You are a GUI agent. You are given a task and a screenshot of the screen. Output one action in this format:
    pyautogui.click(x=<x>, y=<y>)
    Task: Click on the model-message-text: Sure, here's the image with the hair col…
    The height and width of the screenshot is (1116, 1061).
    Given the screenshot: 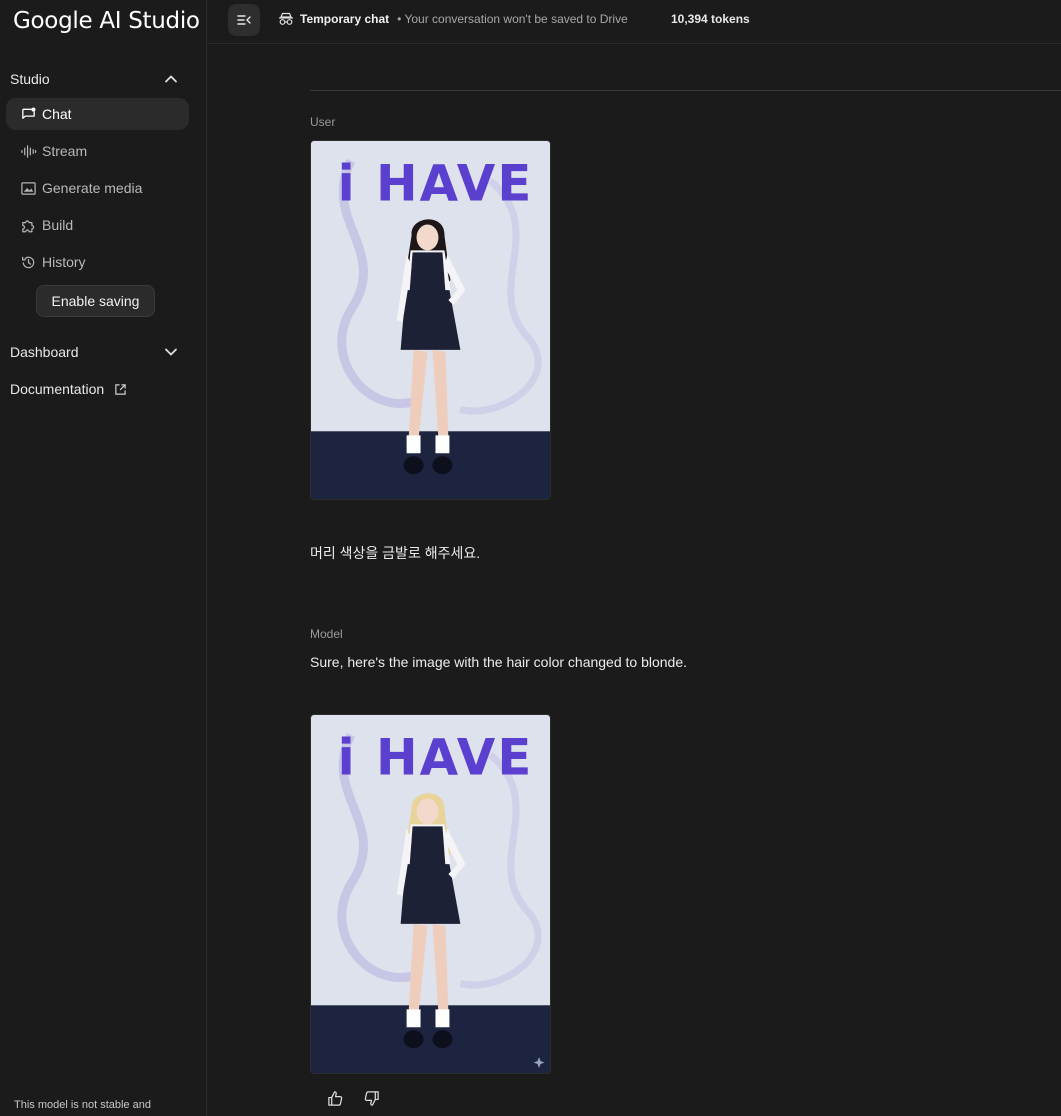 What is the action you would take?
    pyautogui.click(x=499, y=662)
    